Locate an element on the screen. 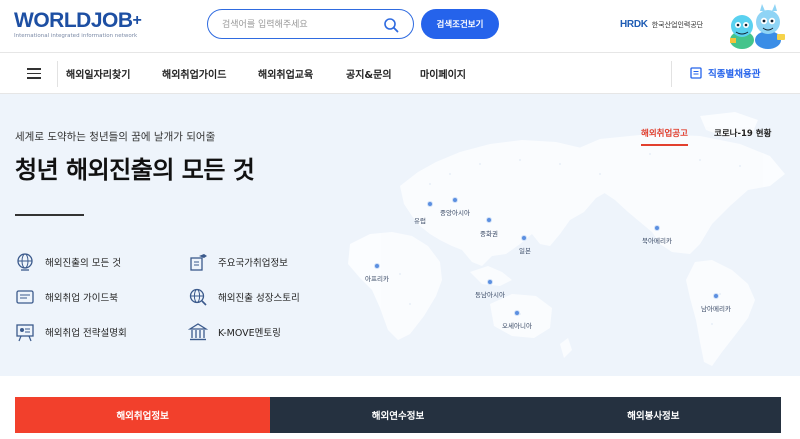  quick-link-overseas-all: 해외진출의 모든 것 is located at coordinates (68, 262).